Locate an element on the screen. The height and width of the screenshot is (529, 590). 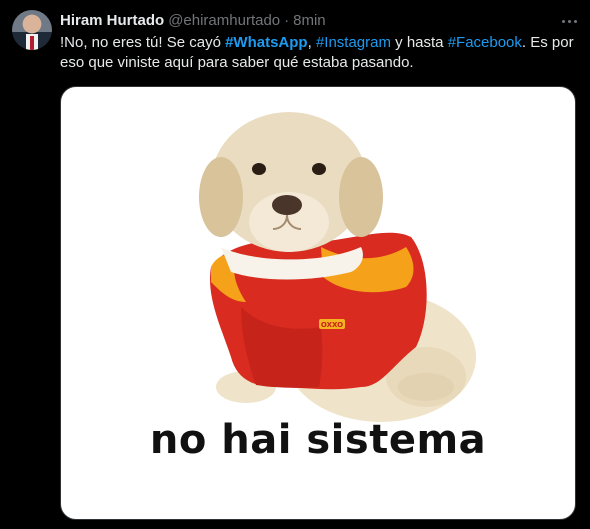
hashtag-facebook: #Facebook is located at coordinates (485, 42).